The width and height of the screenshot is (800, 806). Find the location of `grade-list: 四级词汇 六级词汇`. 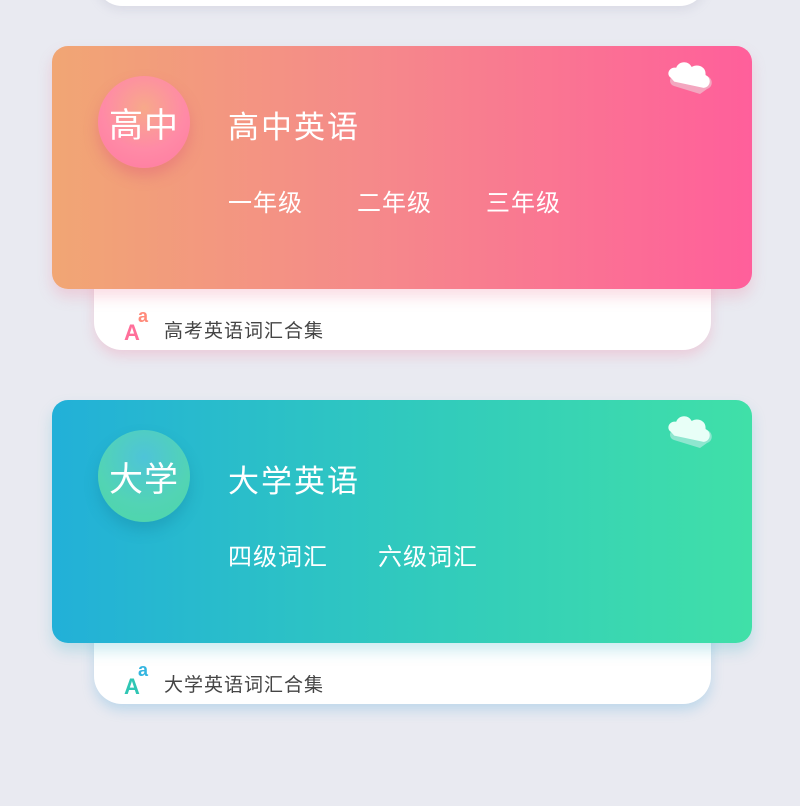

grade-list: 四级词汇 六级词汇 is located at coordinates (378, 554).